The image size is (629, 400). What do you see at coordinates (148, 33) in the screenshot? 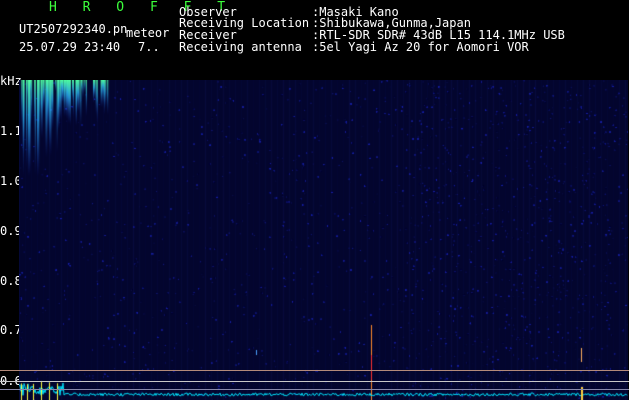
I see `mode-label: meteor` at bounding box center [148, 33].